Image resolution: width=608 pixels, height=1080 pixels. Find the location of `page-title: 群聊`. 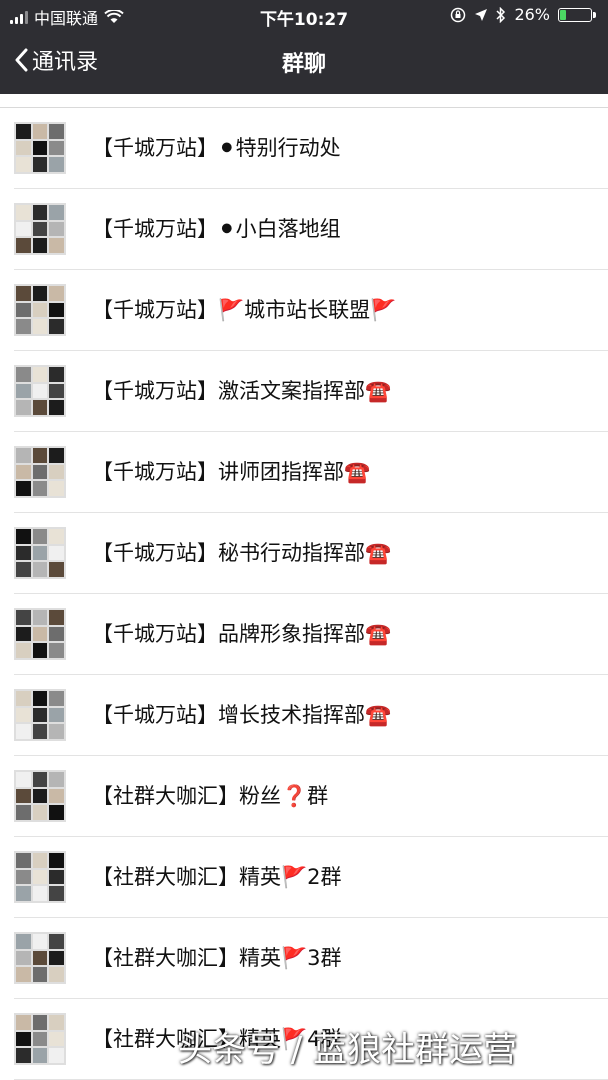

page-title: 群聊 is located at coordinates (303, 64).